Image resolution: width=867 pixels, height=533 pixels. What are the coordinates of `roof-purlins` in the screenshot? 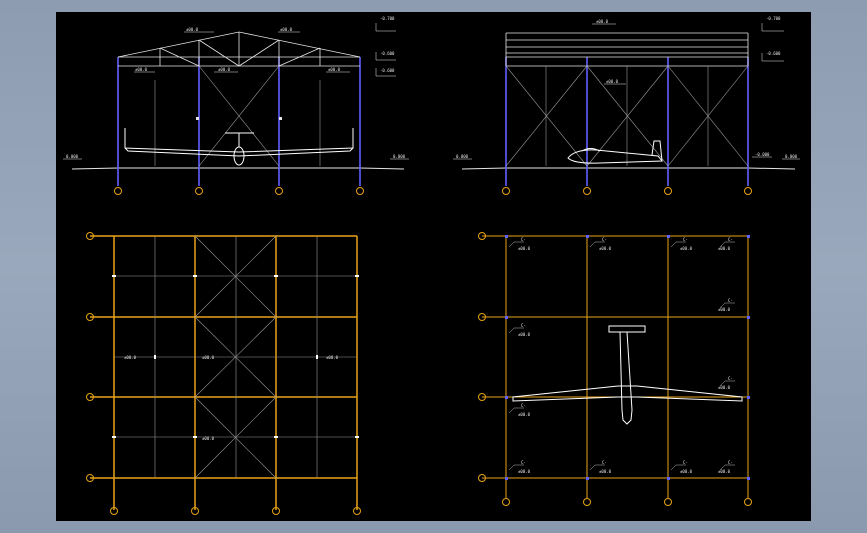 It's located at (235, 357).